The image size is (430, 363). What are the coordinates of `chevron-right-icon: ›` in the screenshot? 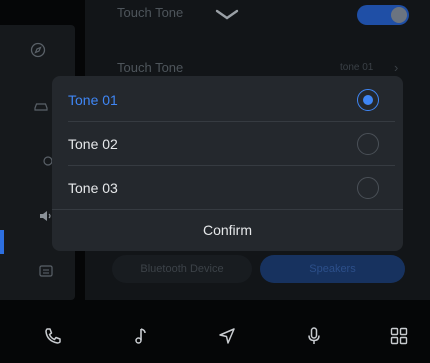 It's located at (396, 67).